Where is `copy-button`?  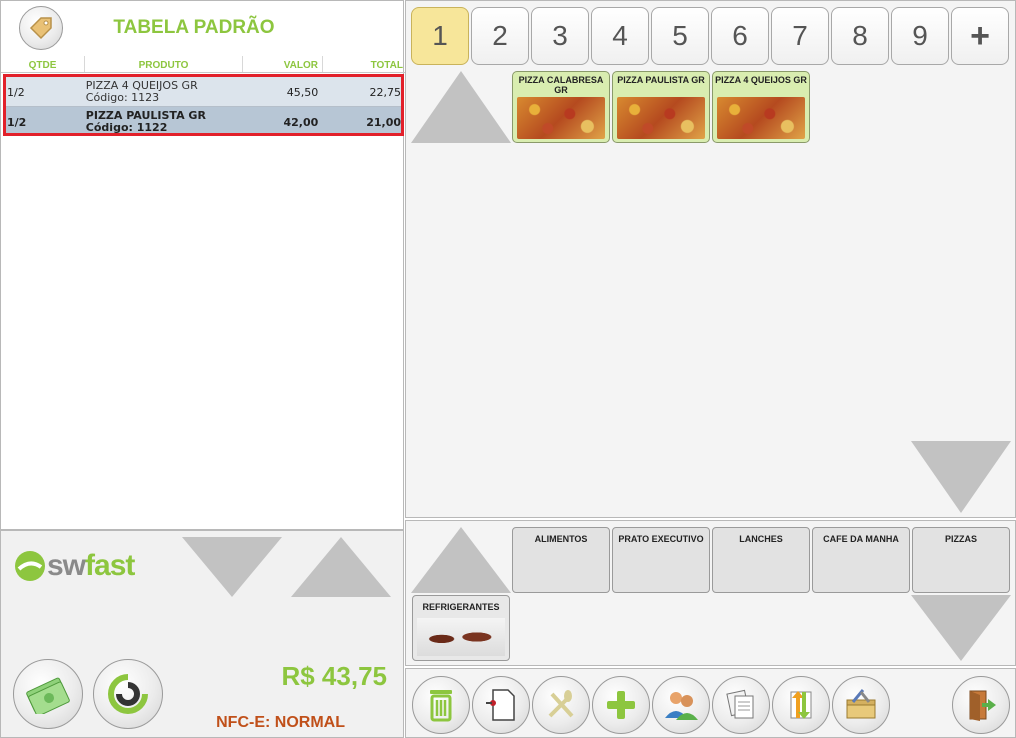
copy-button is located at coordinates (741, 705).